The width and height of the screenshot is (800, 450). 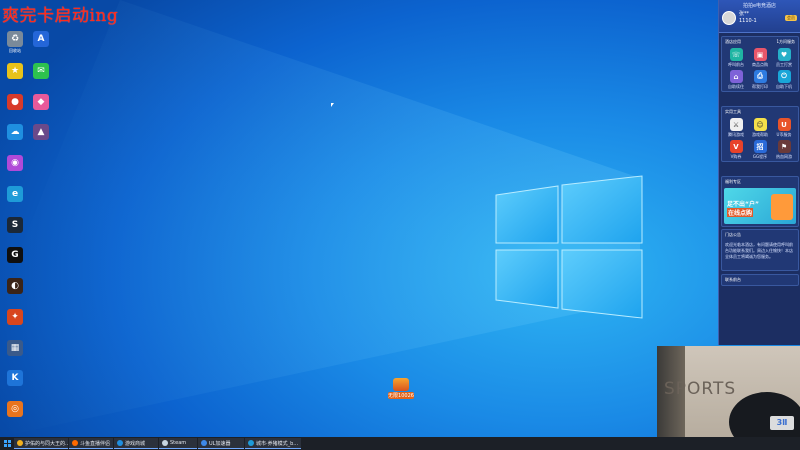 What do you see at coordinates (760, 112) in the screenshot?
I see `section-tools-head: 实用工具` at bounding box center [760, 112].